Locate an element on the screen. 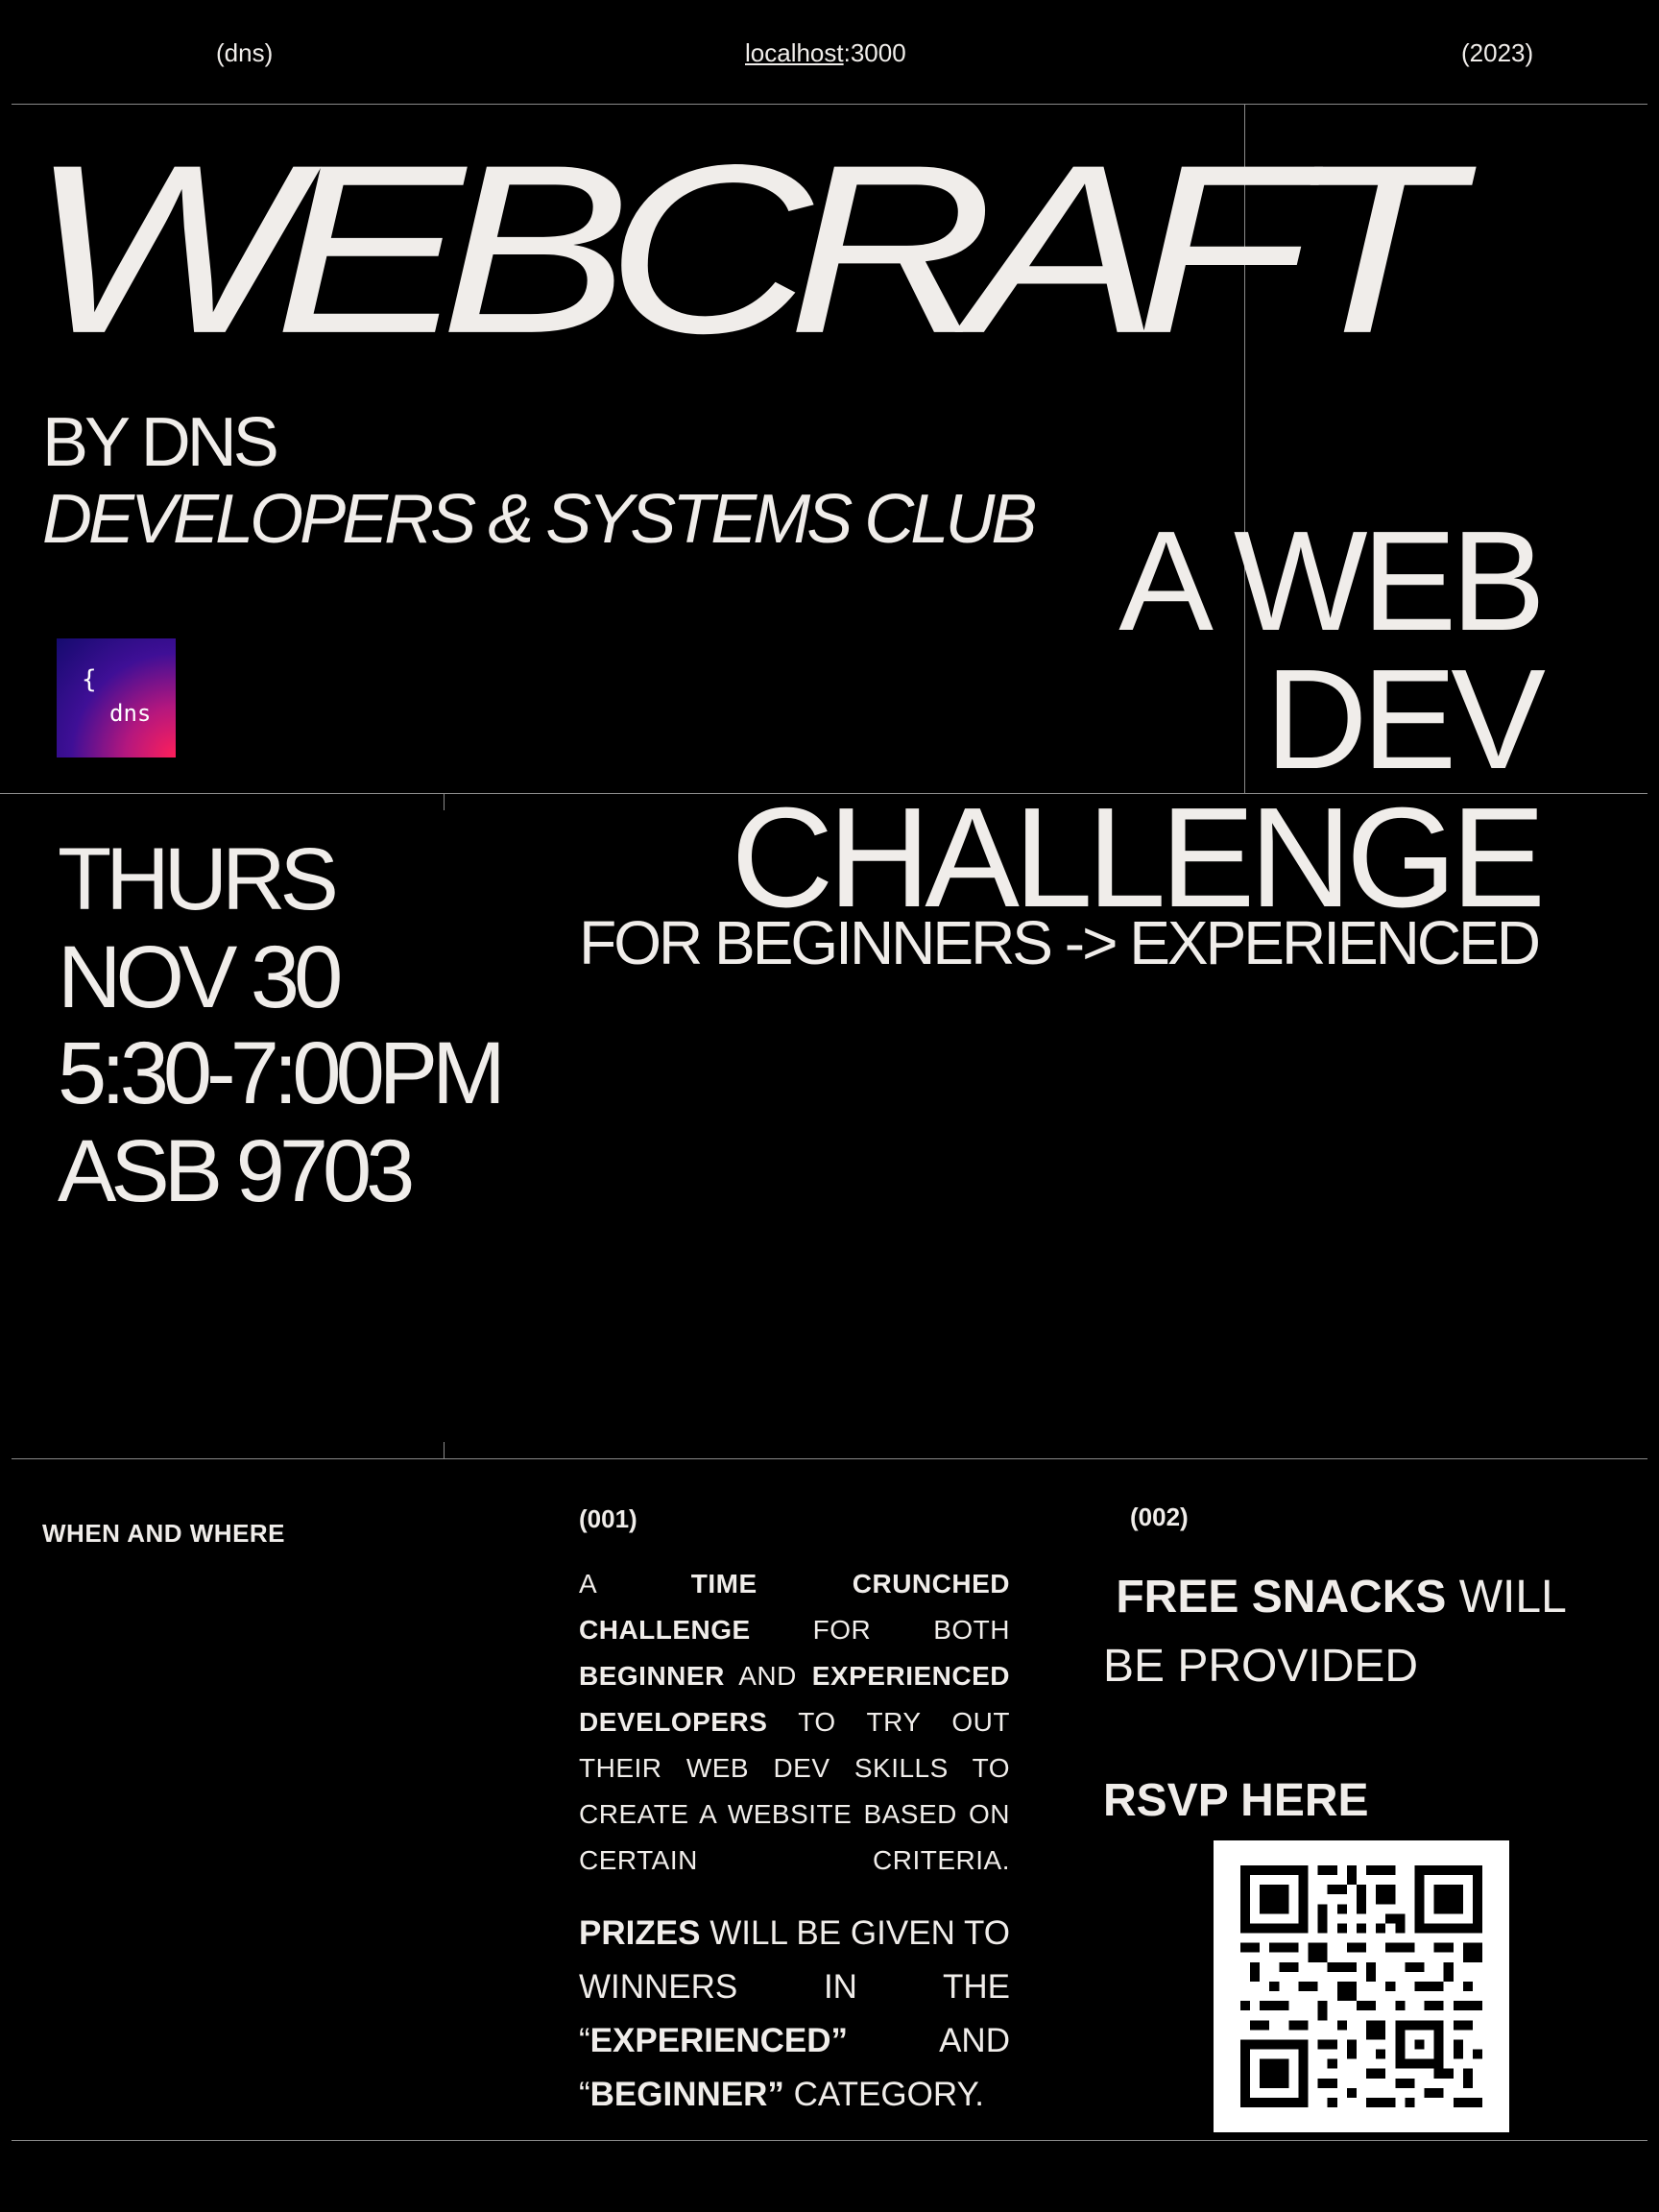  tagline-line-2: DEV is located at coordinates (1405, 719).